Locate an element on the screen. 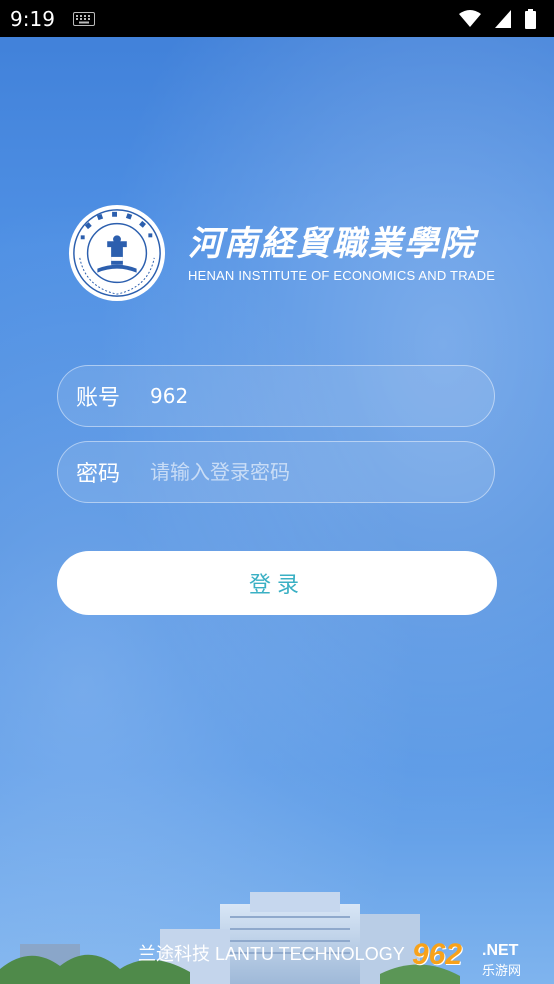  account-input is located at coordinates (321, 396).